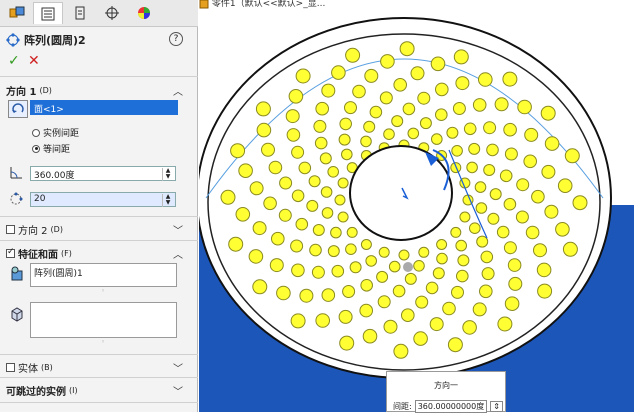 Image resolution: width=634 pixels, height=413 pixels. What do you see at coordinates (45, 90) in the screenshot?
I see `direction1-shortcut: (D)` at bounding box center [45, 90].